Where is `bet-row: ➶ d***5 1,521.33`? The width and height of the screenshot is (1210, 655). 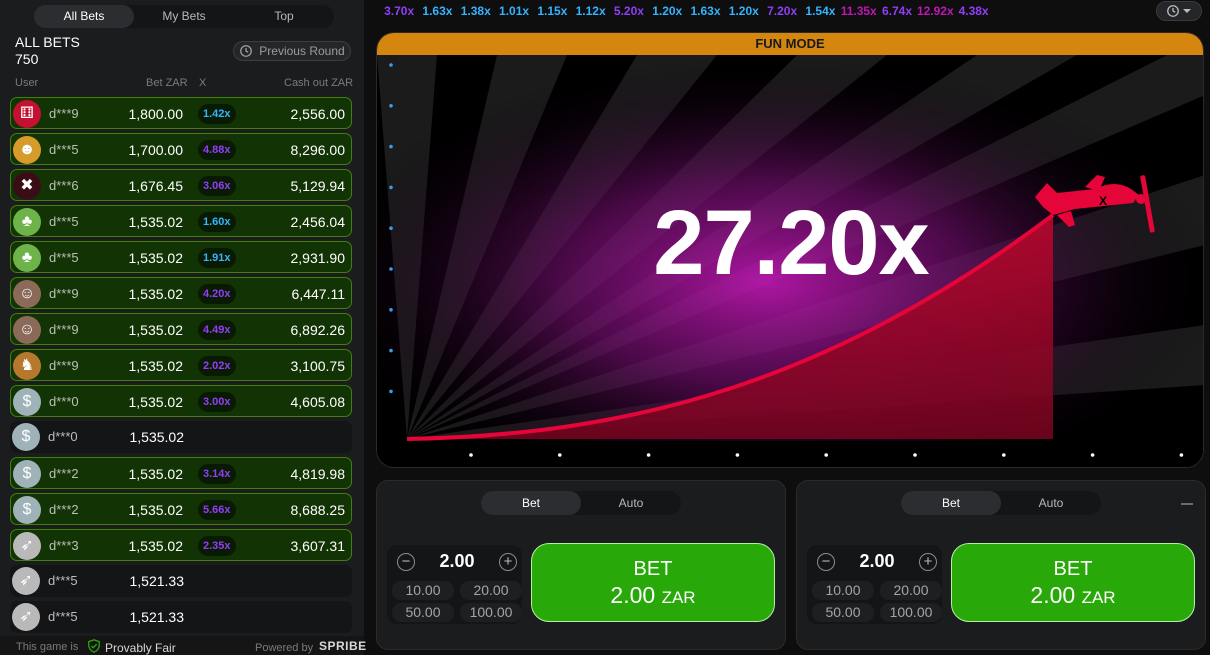 bet-row: ➶ d***5 1,521.33 is located at coordinates (181, 581).